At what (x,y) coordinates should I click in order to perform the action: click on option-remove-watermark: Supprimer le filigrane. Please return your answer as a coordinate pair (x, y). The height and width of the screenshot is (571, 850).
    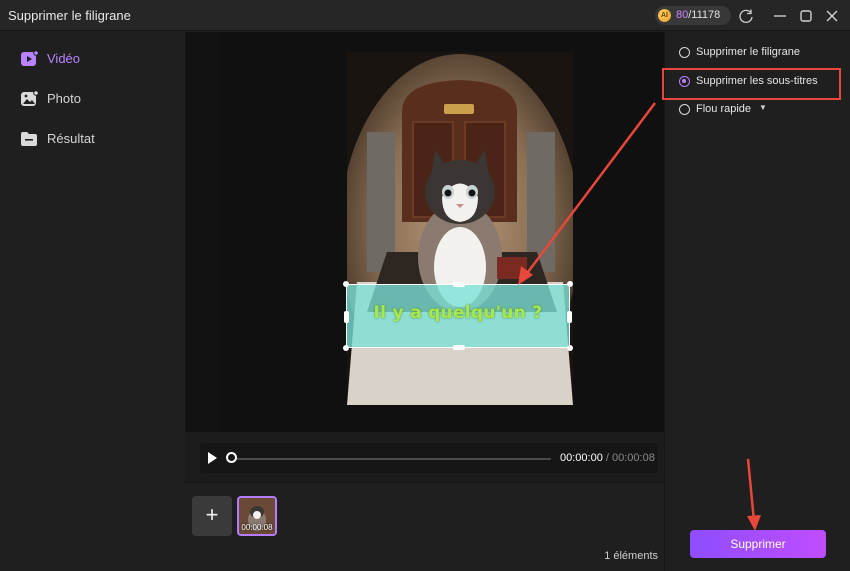
    Looking at the image, I should click on (761, 53).